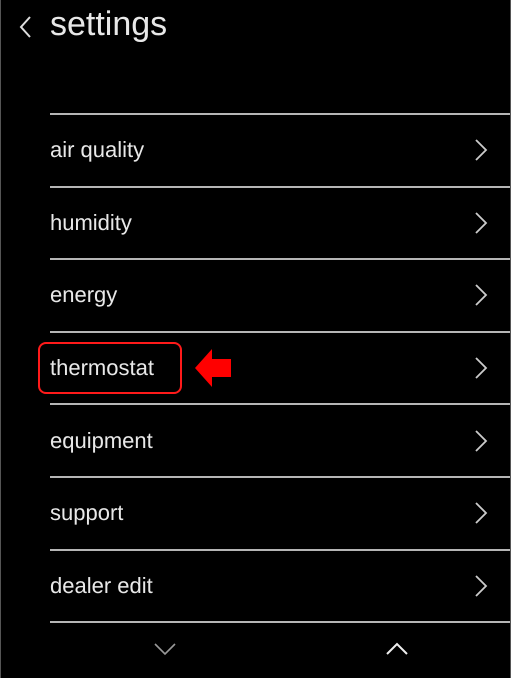 Image resolution: width=511 pixels, height=678 pixels. Describe the element at coordinates (109, 24) in the screenshot. I see `screen-title: settings` at that location.